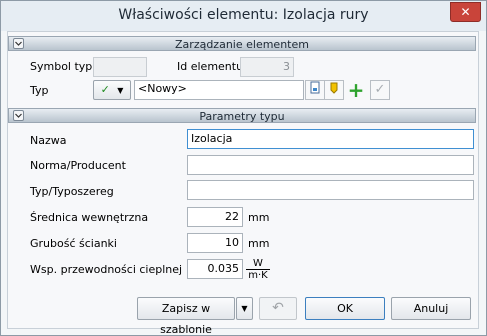  I want to click on title-bar: Właściwości elementu: Izolacja rury ✕, so click(243, 16).